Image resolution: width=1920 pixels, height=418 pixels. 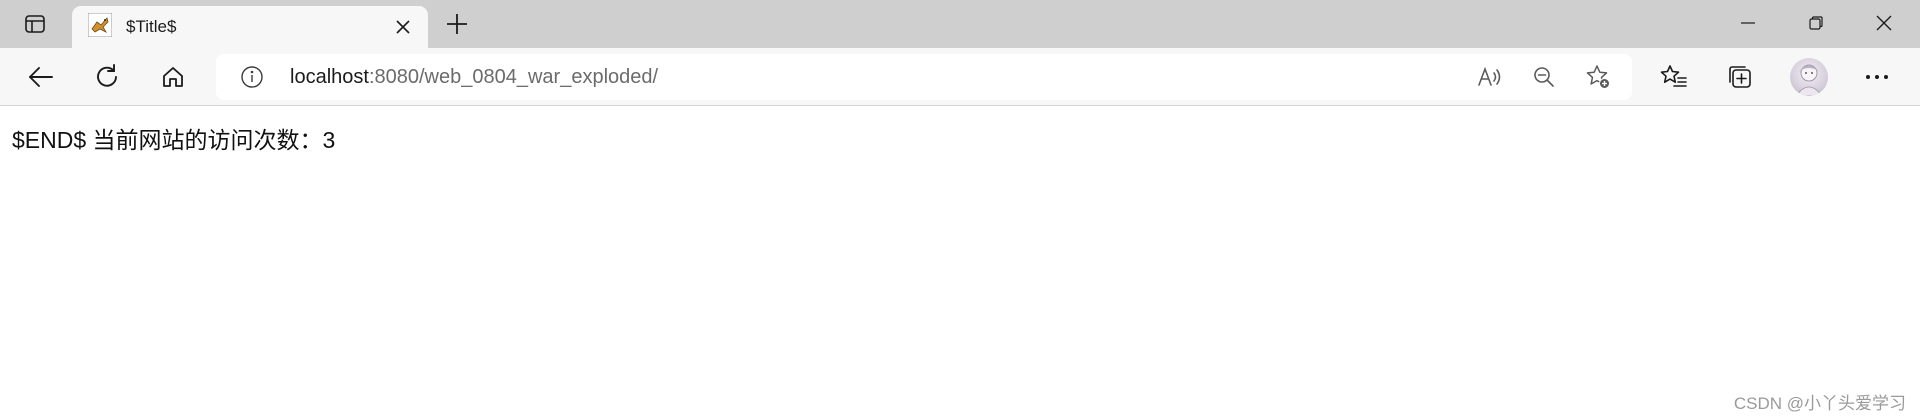 I want to click on tab-actions-icon, so click(x=35, y=24).